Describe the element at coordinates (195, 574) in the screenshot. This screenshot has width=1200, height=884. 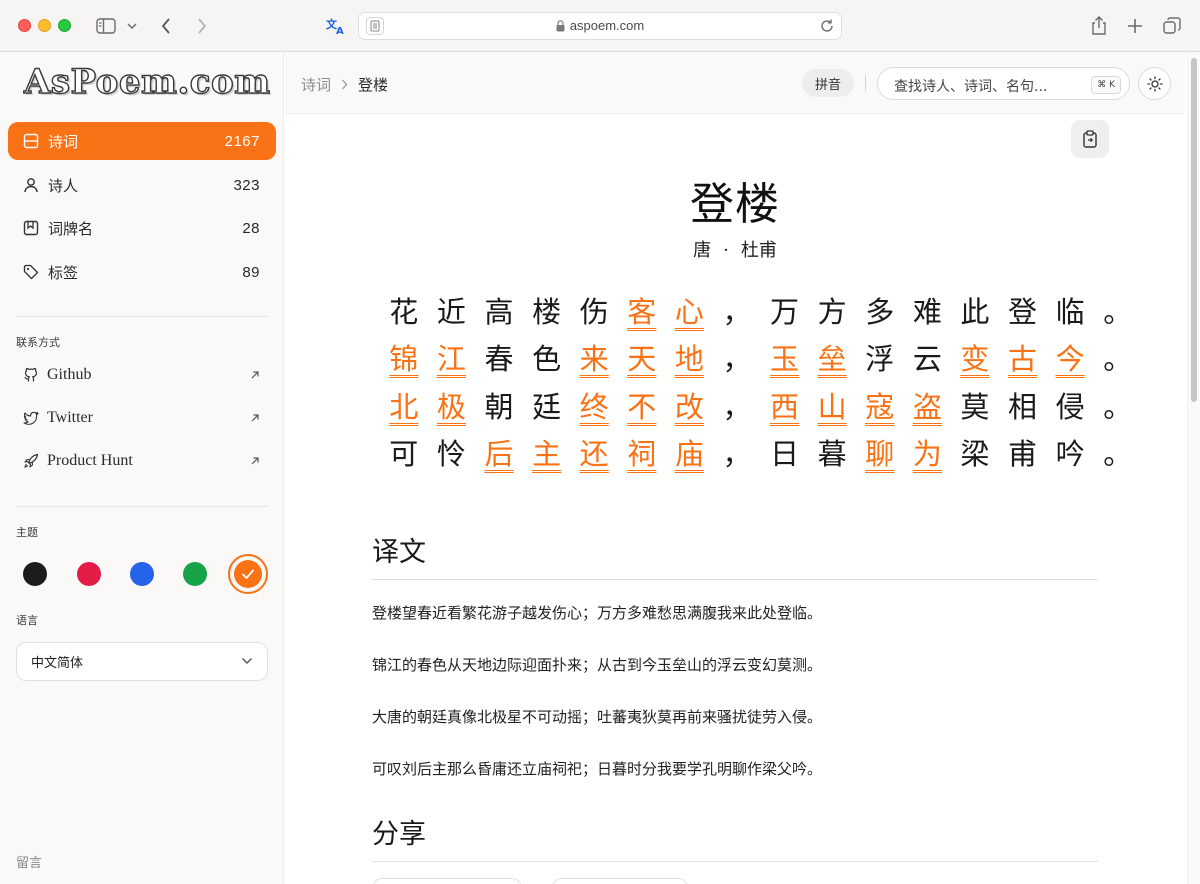
I see `theme-swatch-green` at that location.